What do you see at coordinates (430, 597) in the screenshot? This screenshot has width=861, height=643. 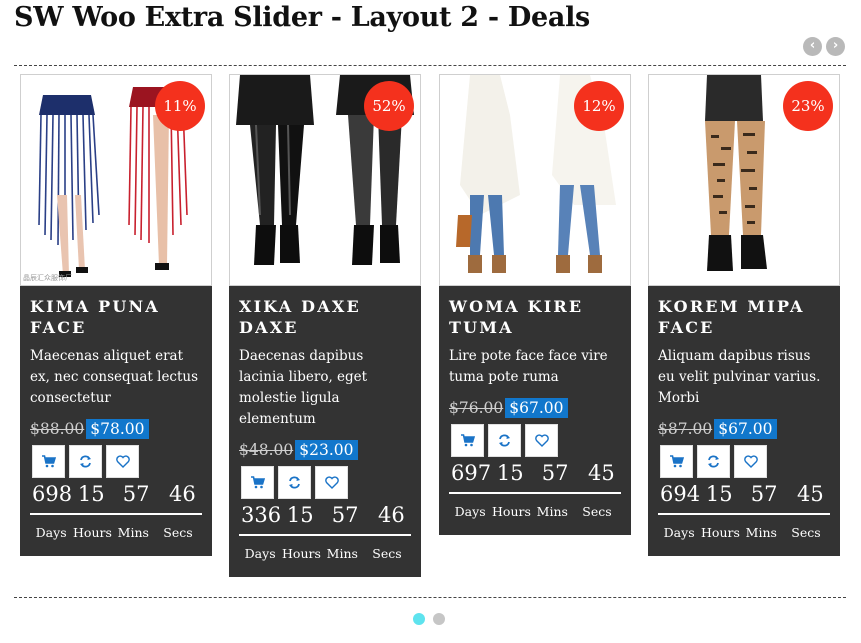 I see `bottom-divider` at bounding box center [430, 597].